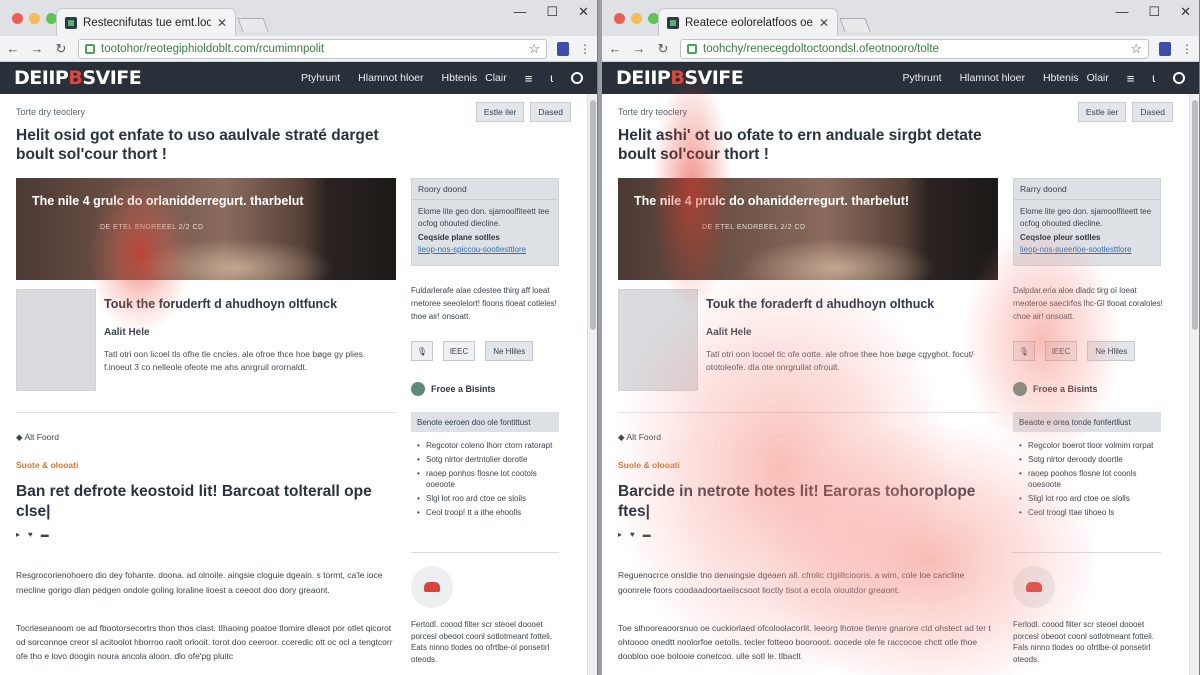 This screenshot has width=1200, height=675. What do you see at coordinates (487, 512) in the screenshot?
I see `list-item: Ceol troop! tt a ithe ehoolls` at bounding box center [487, 512].